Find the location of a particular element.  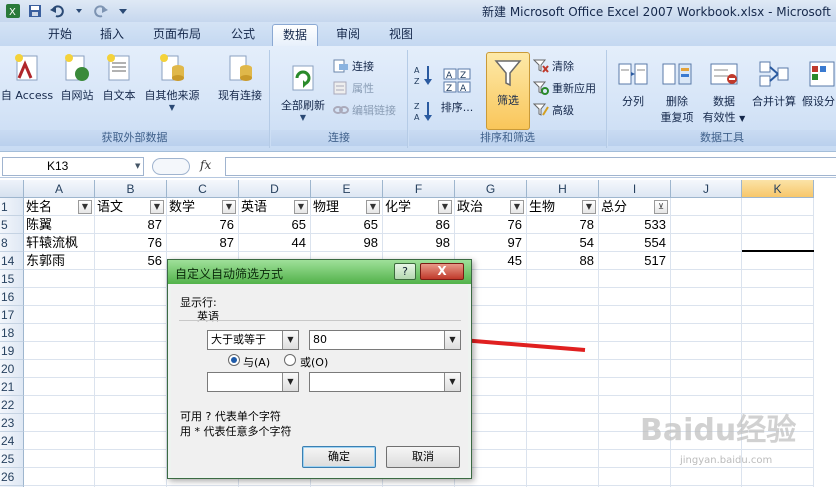

cell-f8: 98 is located at coordinates (419, 243).